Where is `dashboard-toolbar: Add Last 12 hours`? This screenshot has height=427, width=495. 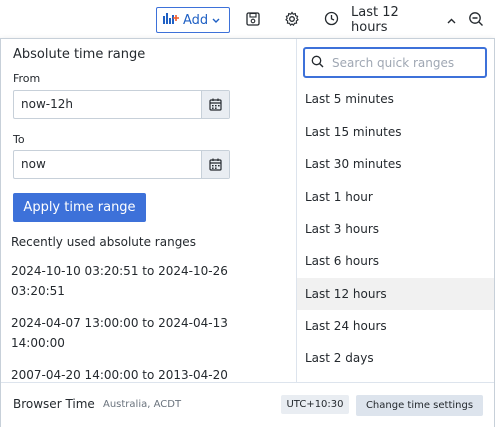 dashboard-toolbar: Add Last 12 hours is located at coordinates (247, 19).